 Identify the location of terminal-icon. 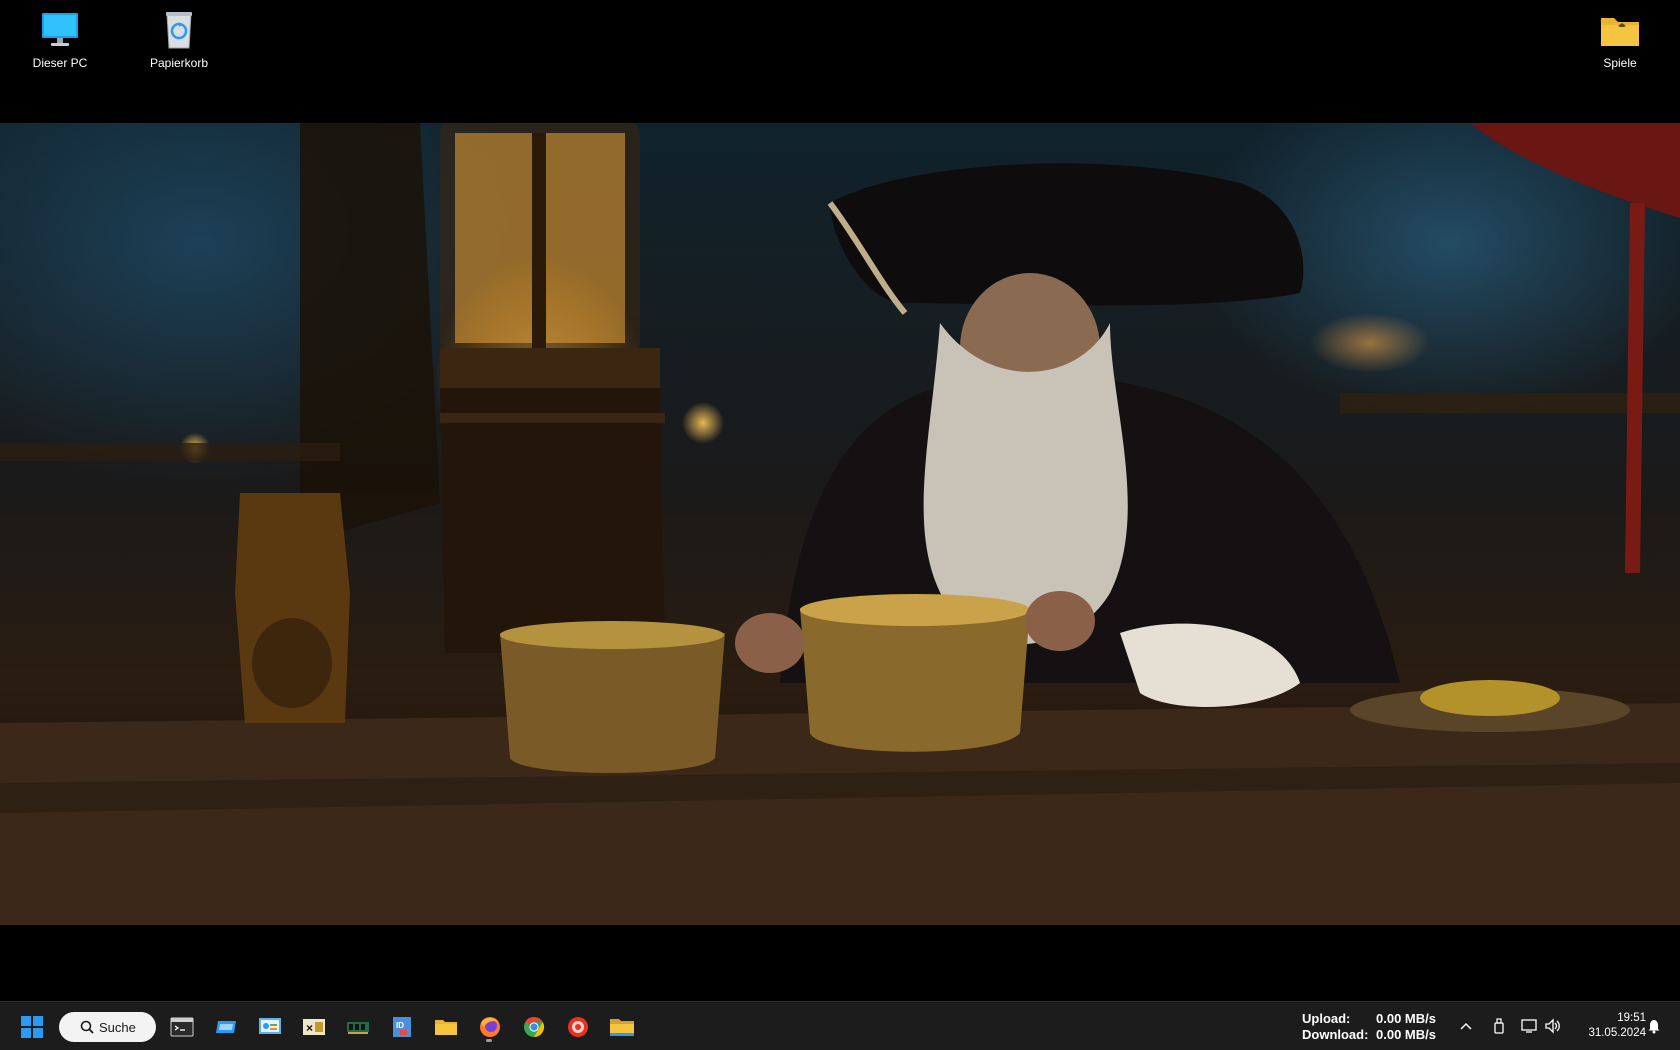
(182, 1027).